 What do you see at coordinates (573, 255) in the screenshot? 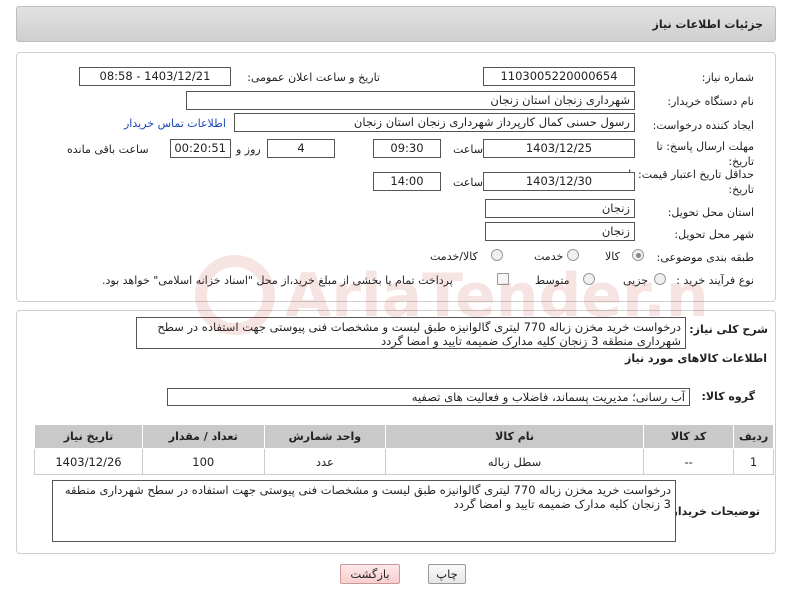
I see `category-radio-service` at bounding box center [573, 255].